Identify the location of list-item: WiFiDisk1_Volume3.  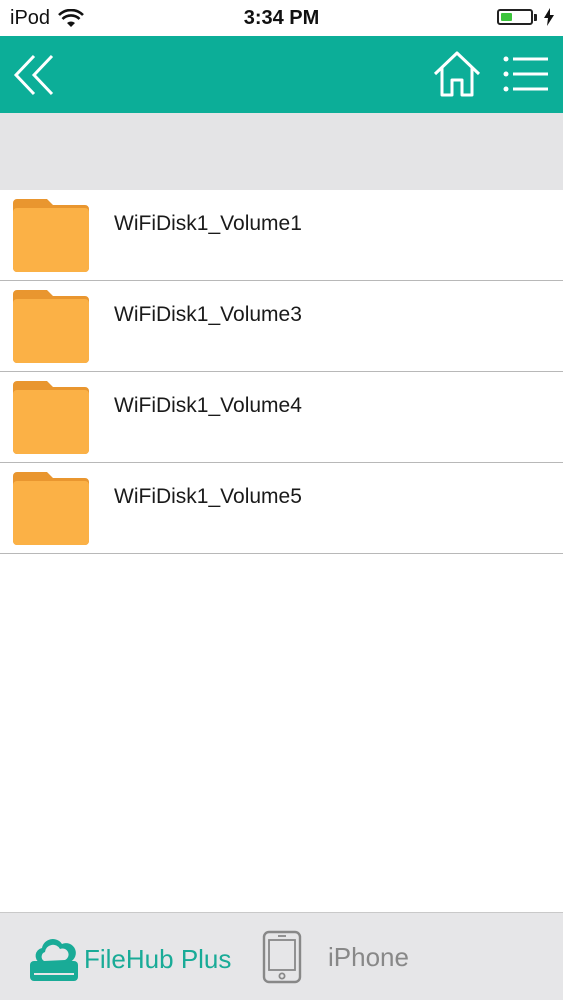
(281, 326).